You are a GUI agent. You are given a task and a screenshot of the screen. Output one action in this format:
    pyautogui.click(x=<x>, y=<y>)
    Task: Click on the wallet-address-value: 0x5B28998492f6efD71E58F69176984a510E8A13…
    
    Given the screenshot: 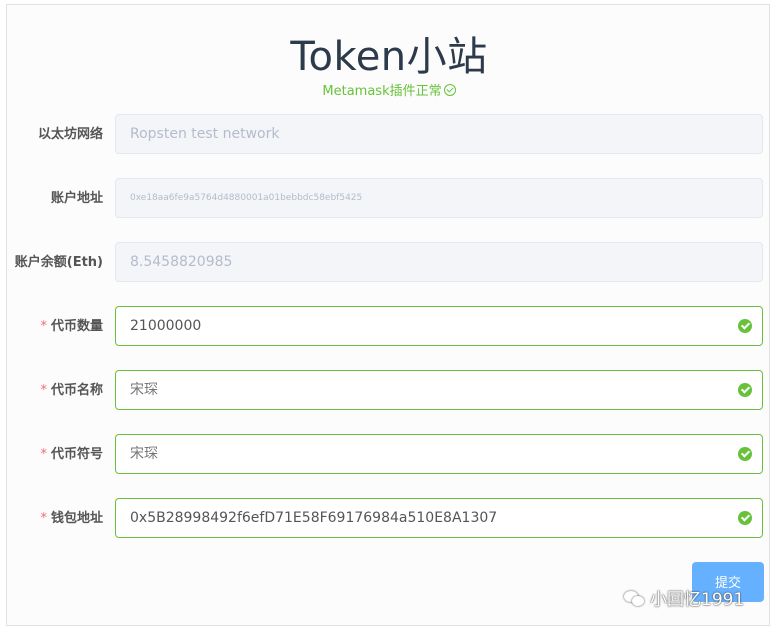 What is the action you would take?
    pyautogui.click(x=314, y=518)
    